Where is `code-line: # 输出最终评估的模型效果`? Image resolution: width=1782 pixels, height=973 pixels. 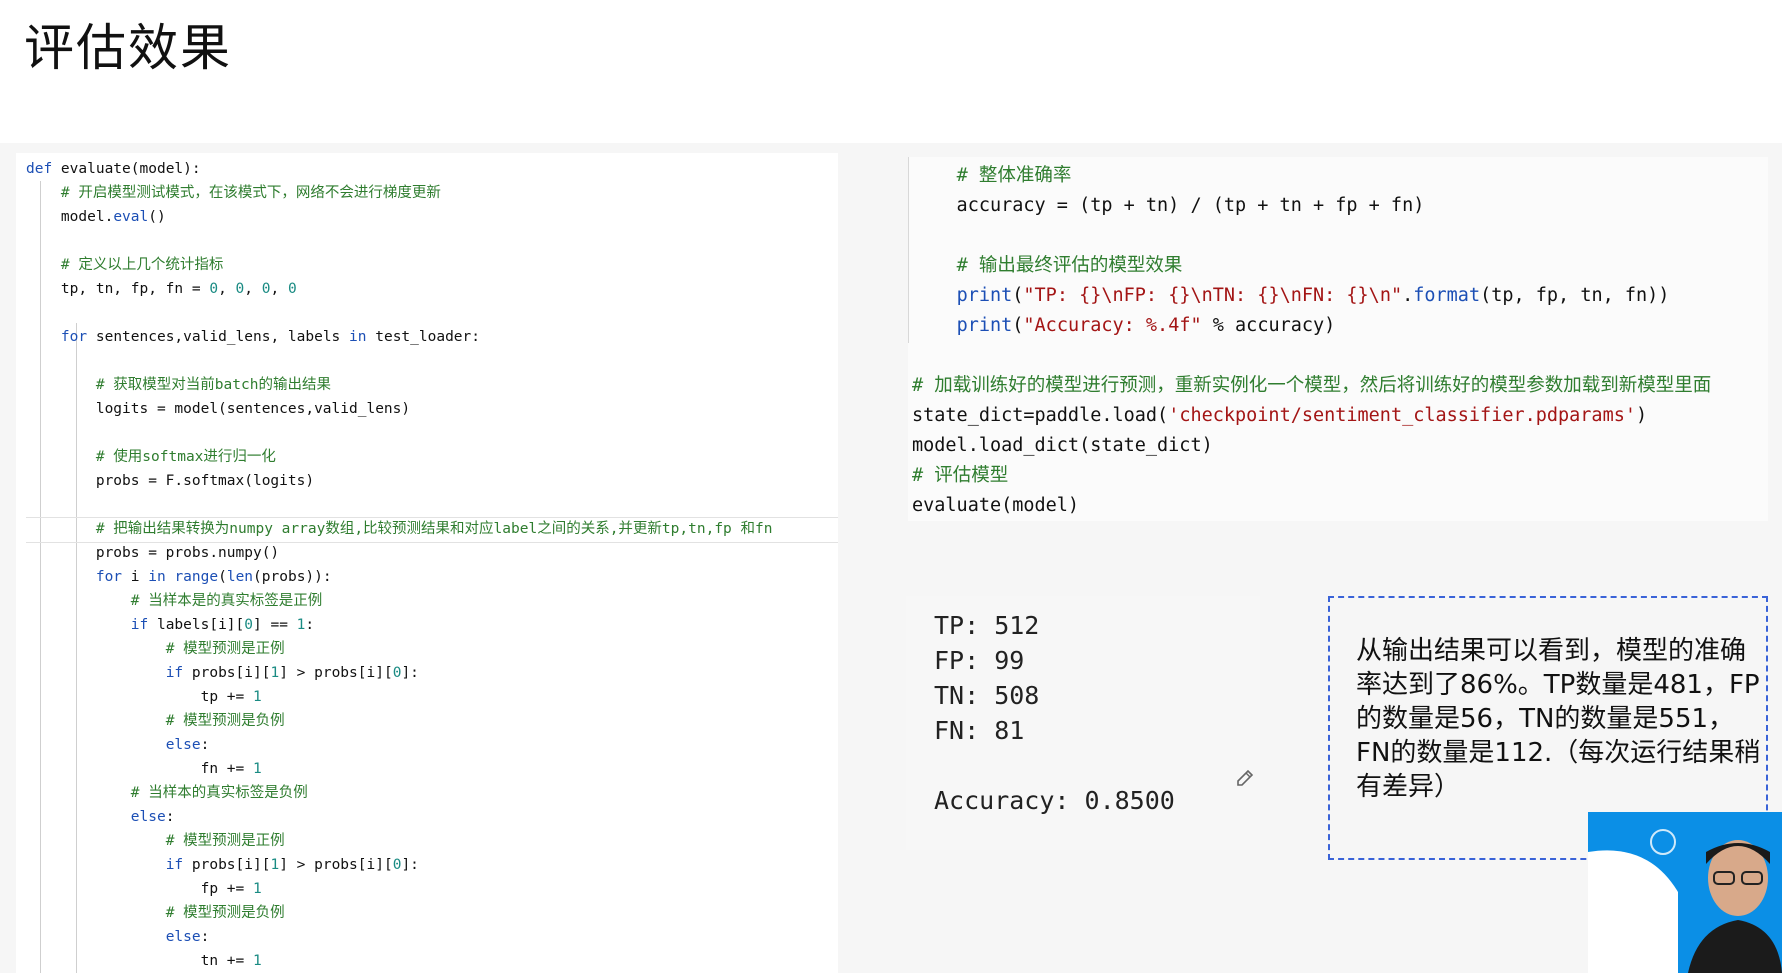 code-line: # 输出最终评估的模型效果 is located at coordinates (1311, 266).